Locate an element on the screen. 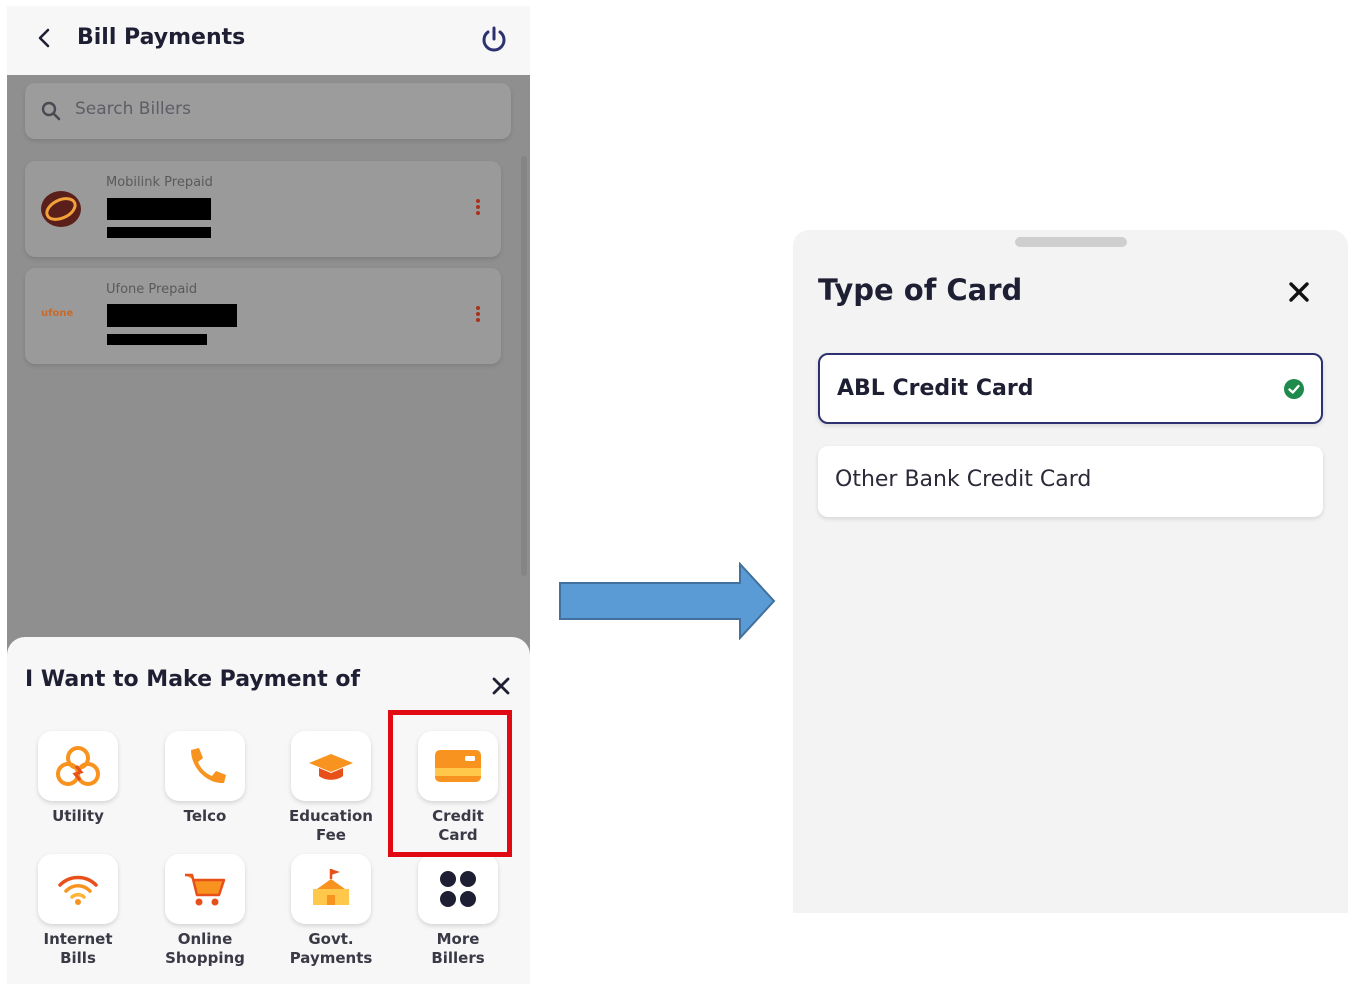  category-label: Utility is located at coordinates (78, 816).